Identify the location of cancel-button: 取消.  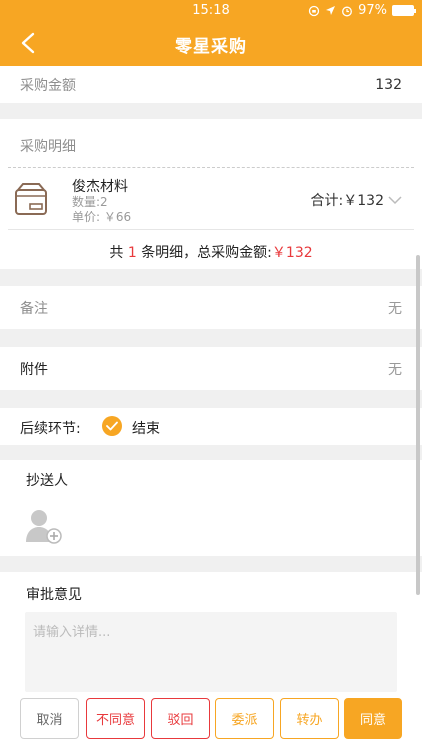
(49, 718).